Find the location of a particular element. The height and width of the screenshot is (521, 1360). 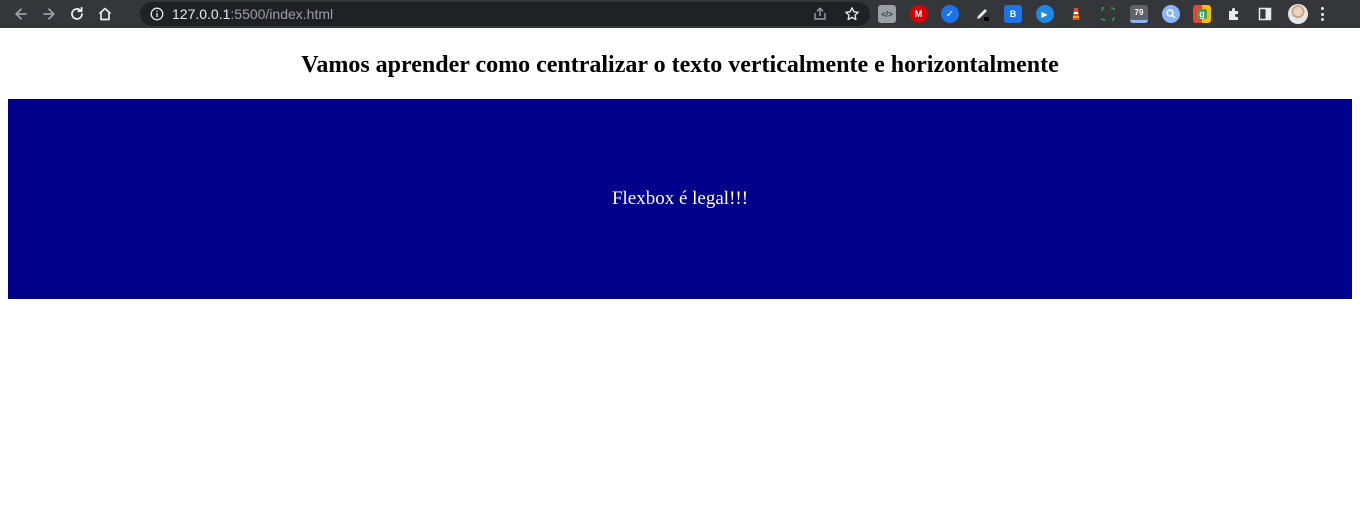

extensions-area: </> M ✓ B ▶ 79 g is located at coordinates (1102, 14).